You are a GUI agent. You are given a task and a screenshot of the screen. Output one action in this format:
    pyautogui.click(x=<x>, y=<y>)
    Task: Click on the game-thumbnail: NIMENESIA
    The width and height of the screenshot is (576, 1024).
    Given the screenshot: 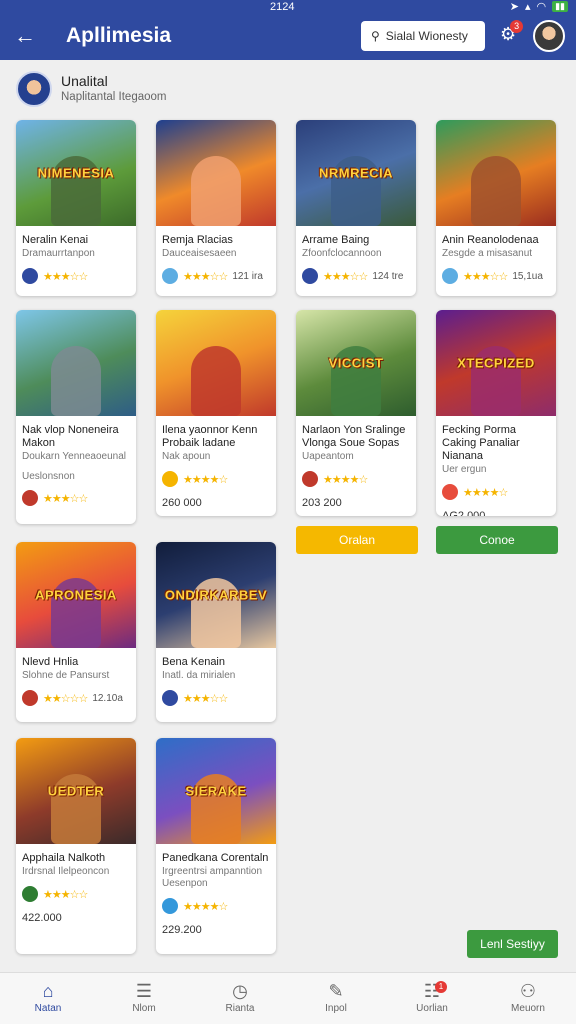 What is the action you would take?
    pyautogui.click(x=76, y=173)
    